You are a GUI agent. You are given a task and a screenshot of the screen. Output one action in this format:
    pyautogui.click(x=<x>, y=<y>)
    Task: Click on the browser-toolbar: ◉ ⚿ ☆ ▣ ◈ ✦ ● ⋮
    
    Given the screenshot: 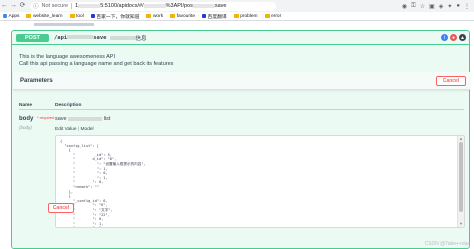 What is the action you would take?
    pyautogui.click(x=438, y=6)
    